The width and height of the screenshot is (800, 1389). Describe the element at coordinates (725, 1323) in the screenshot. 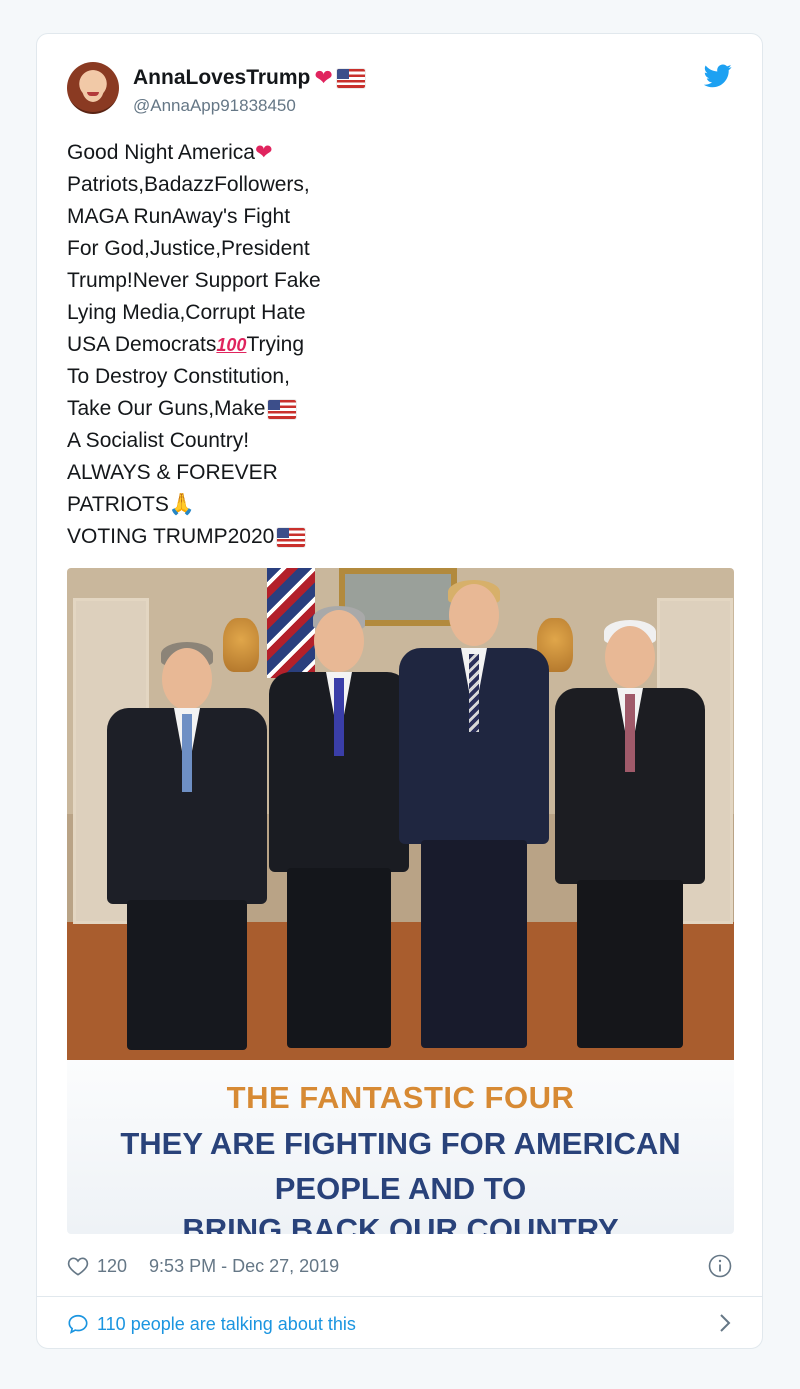

I see `chevron-right-icon` at that location.